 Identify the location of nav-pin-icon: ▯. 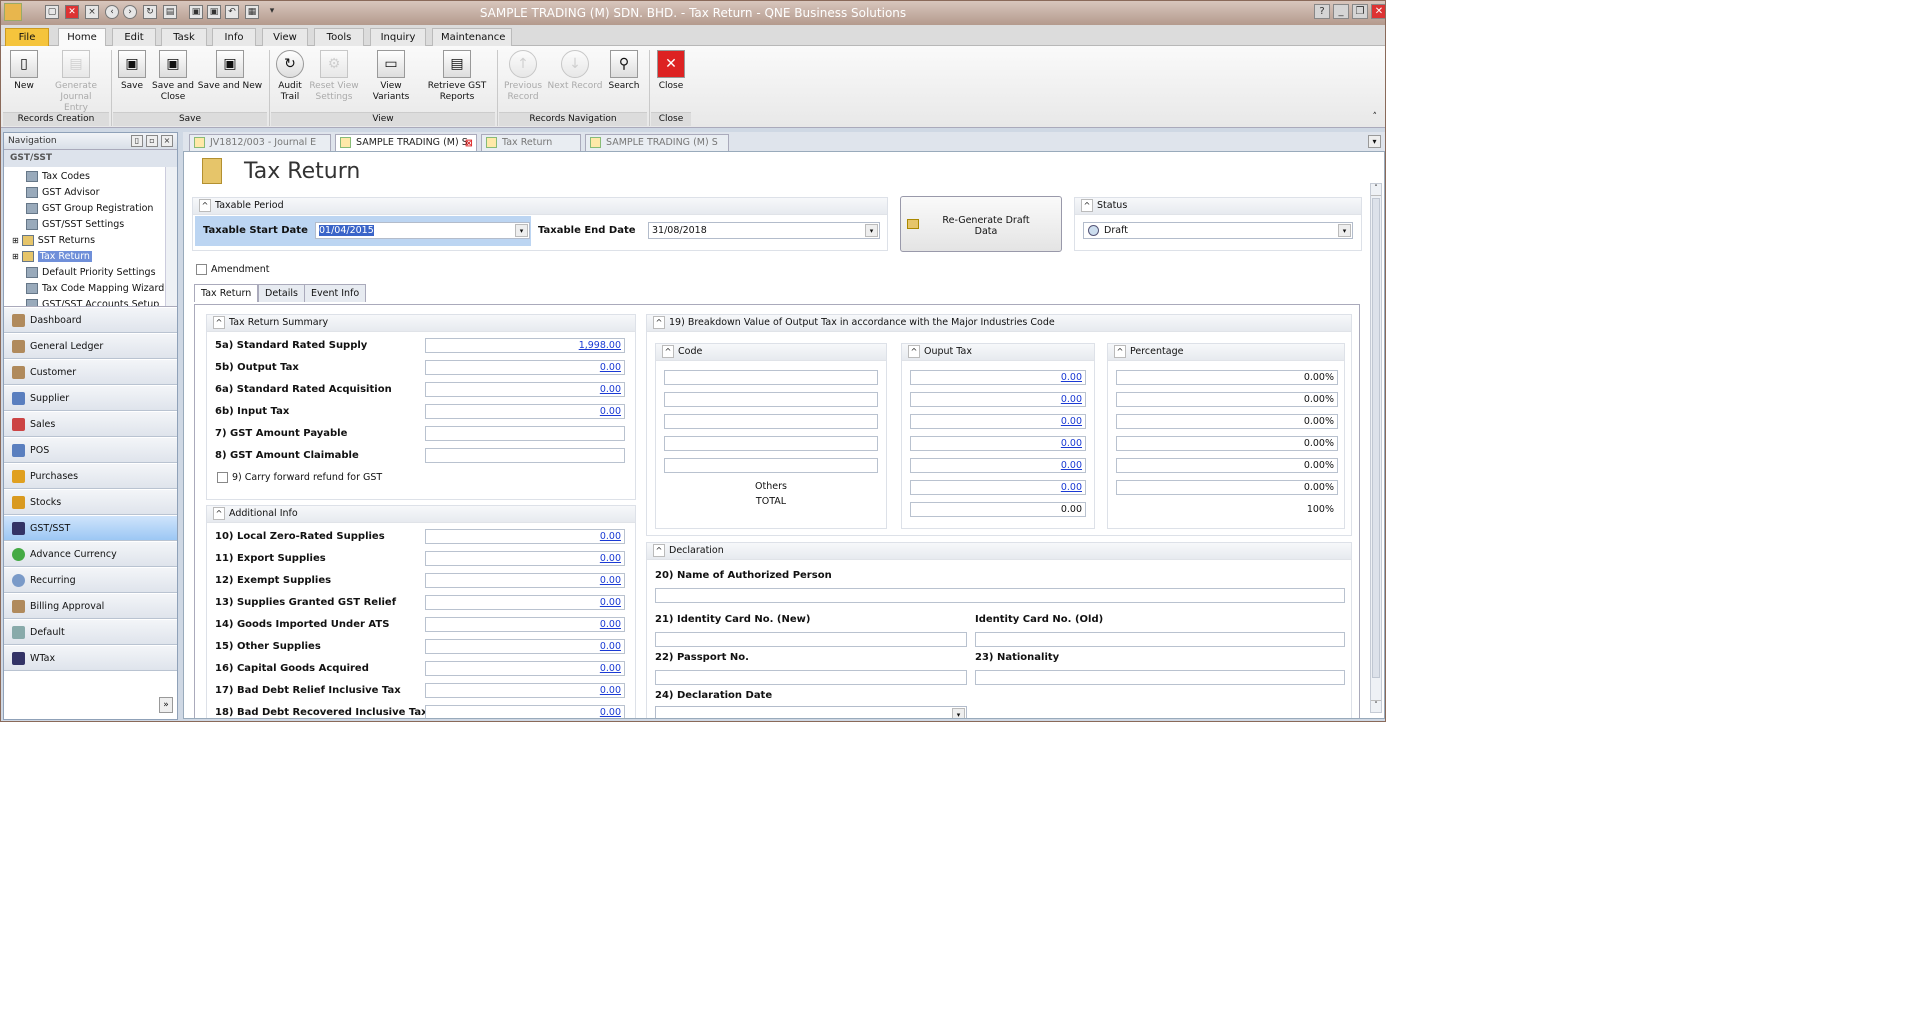
(137, 141).